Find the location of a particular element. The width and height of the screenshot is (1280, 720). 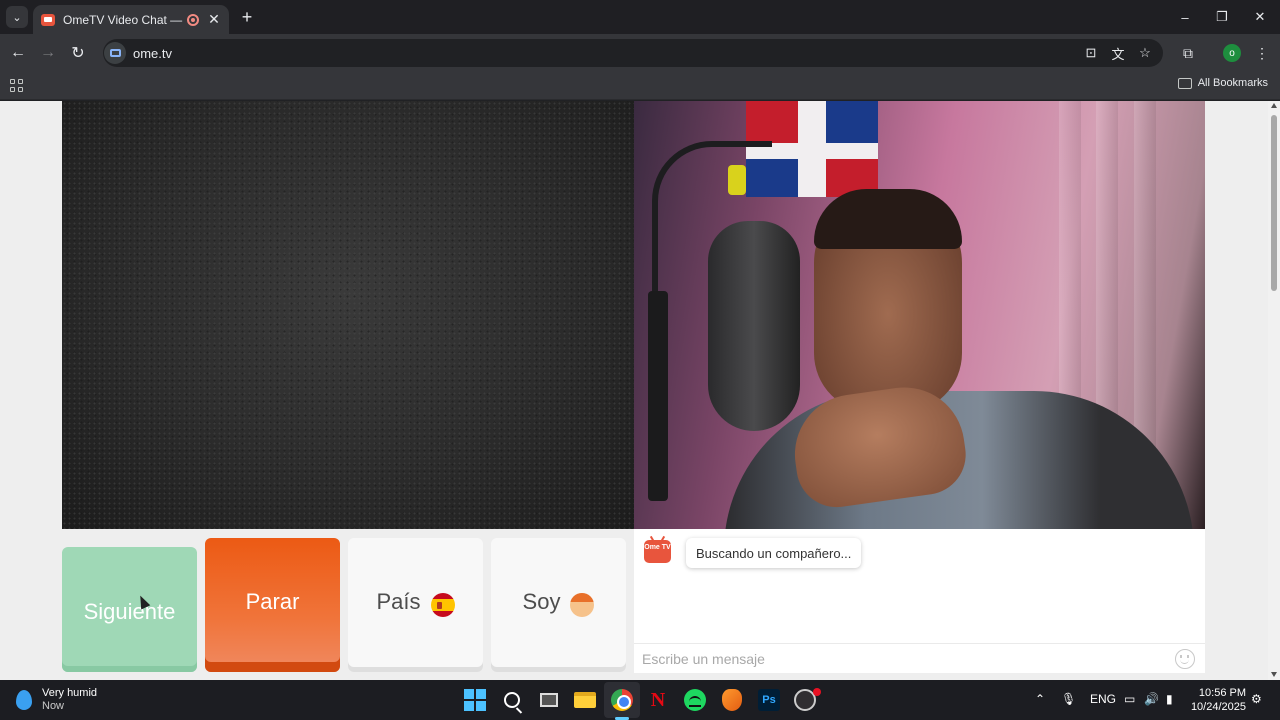

microphone-icon: 🎙 is located at coordinates (1068, 699).